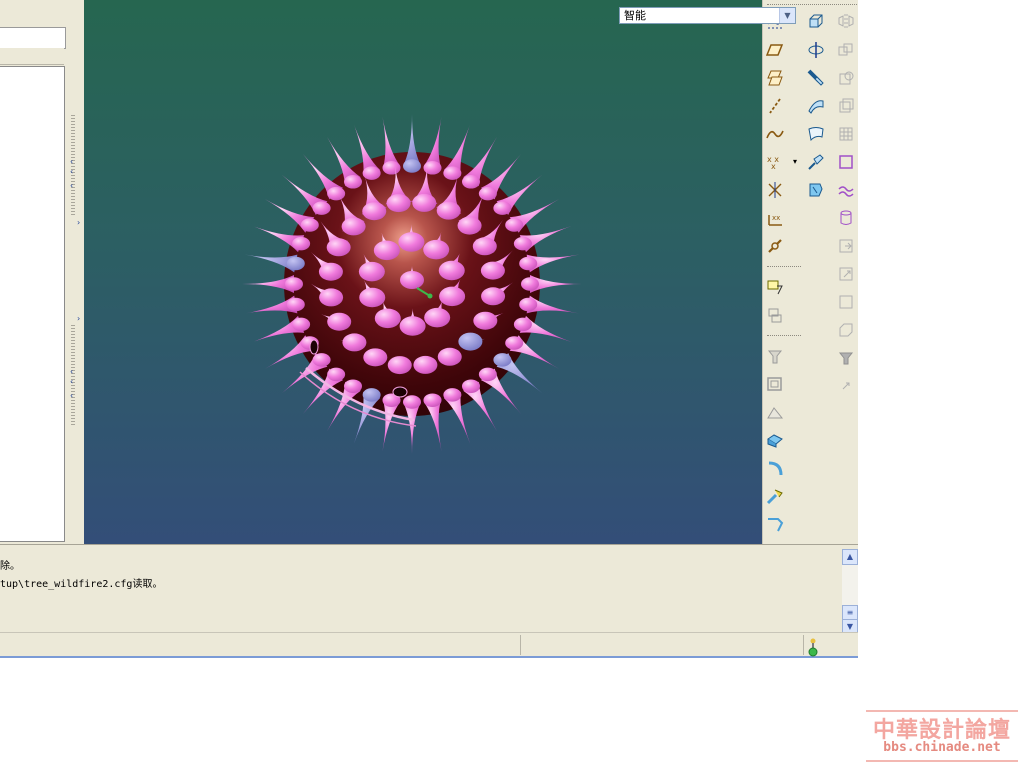 The image size is (1024, 768). Describe the element at coordinates (775, 78) in the screenshot. I see `datum-plane-offset-icon` at that location.